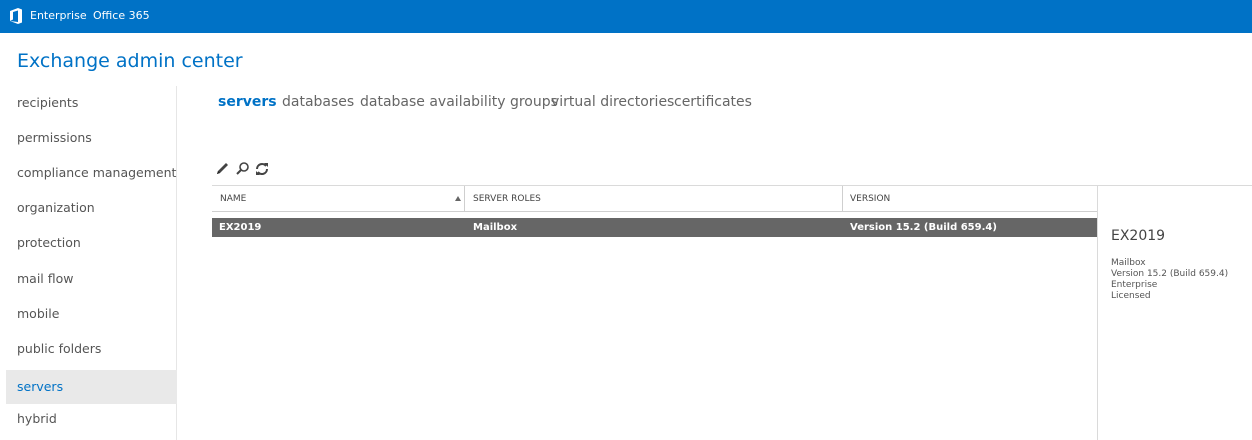 Image resolution: width=1252 pixels, height=440 pixels. Describe the element at coordinates (626, 16) in the screenshot. I see `top-bar: Enterprise Office 365` at that location.